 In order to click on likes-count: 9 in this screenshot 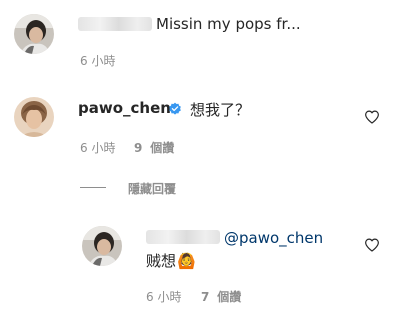, I will do `click(138, 148)`.